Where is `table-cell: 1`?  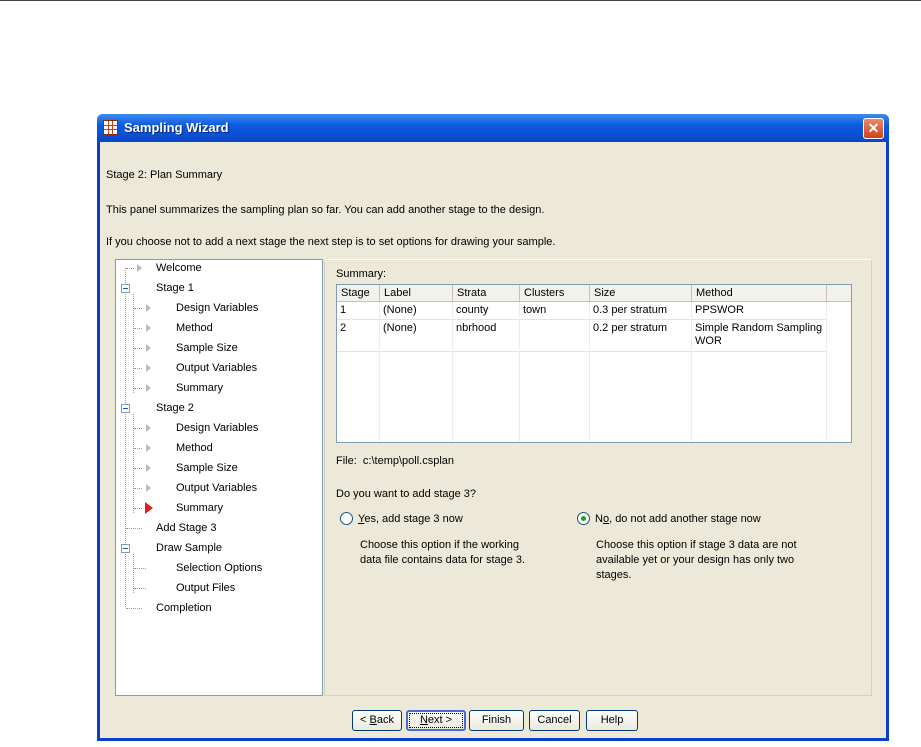
table-cell: 1 is located at coordinates (358, 310).